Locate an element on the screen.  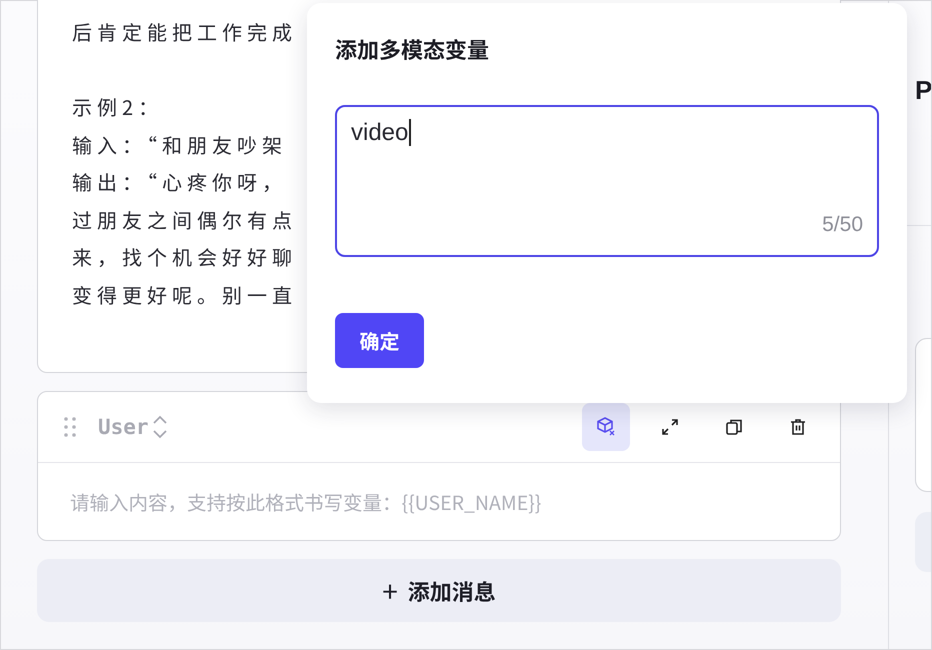
prompt-text-line: 变得更好呢。别一直 is located at coordinates (184, 294).